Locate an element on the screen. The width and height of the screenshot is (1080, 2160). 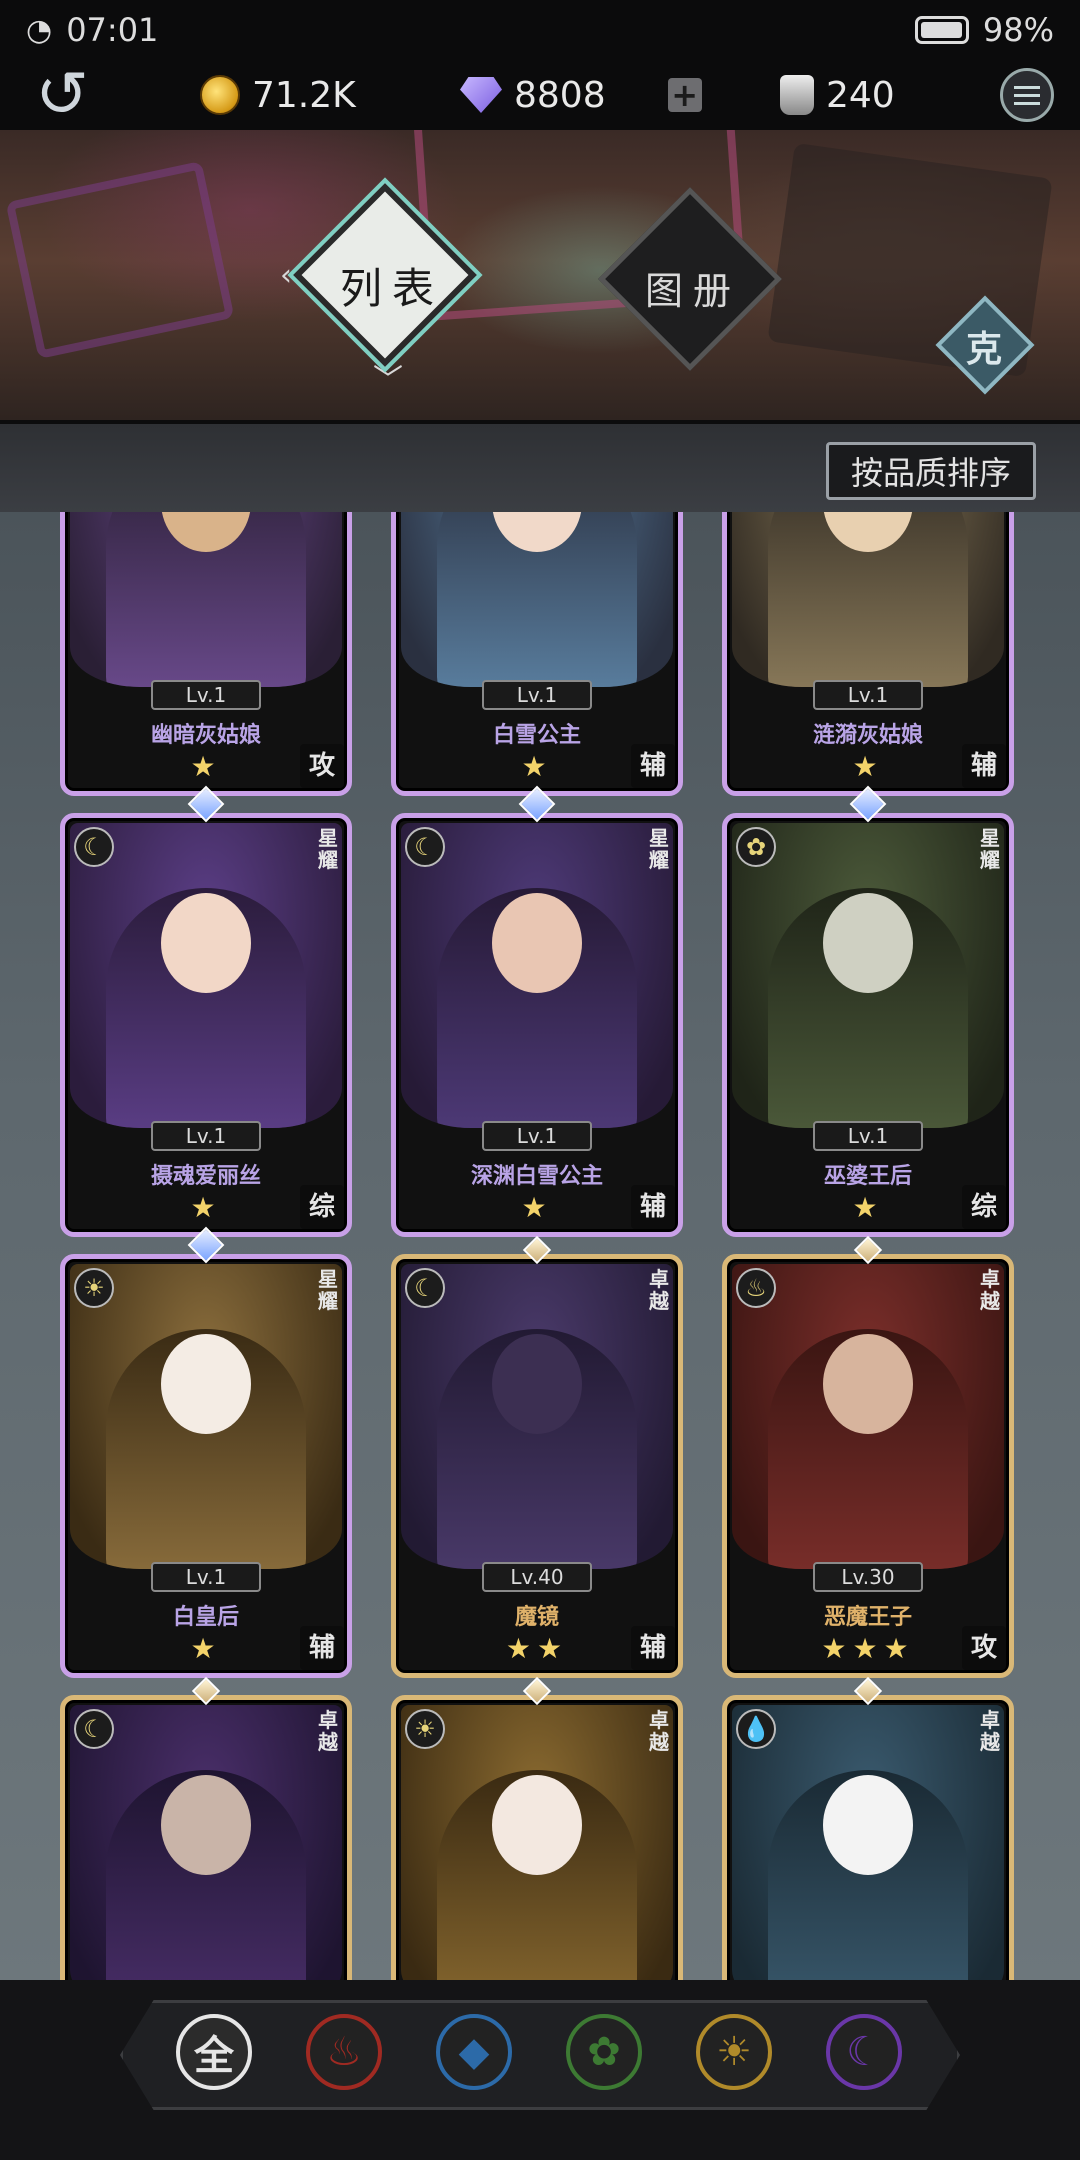
filter-sun-button: ☀ is located at coordinates (734, 2052).